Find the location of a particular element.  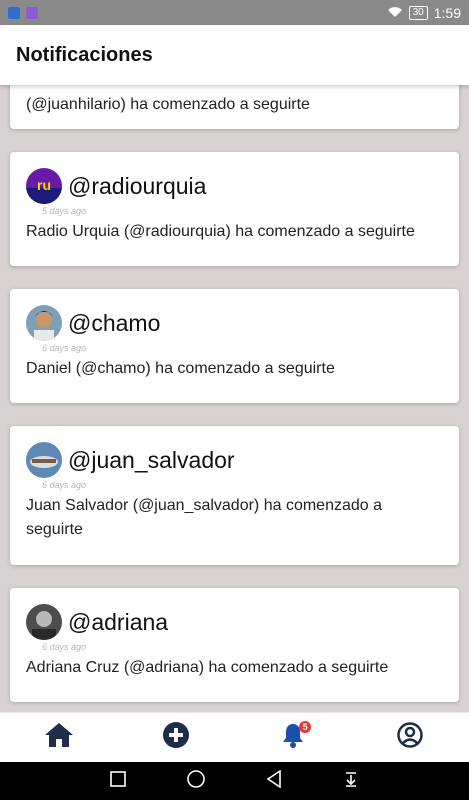

nav-home-button is located at coordinates (59, 738).